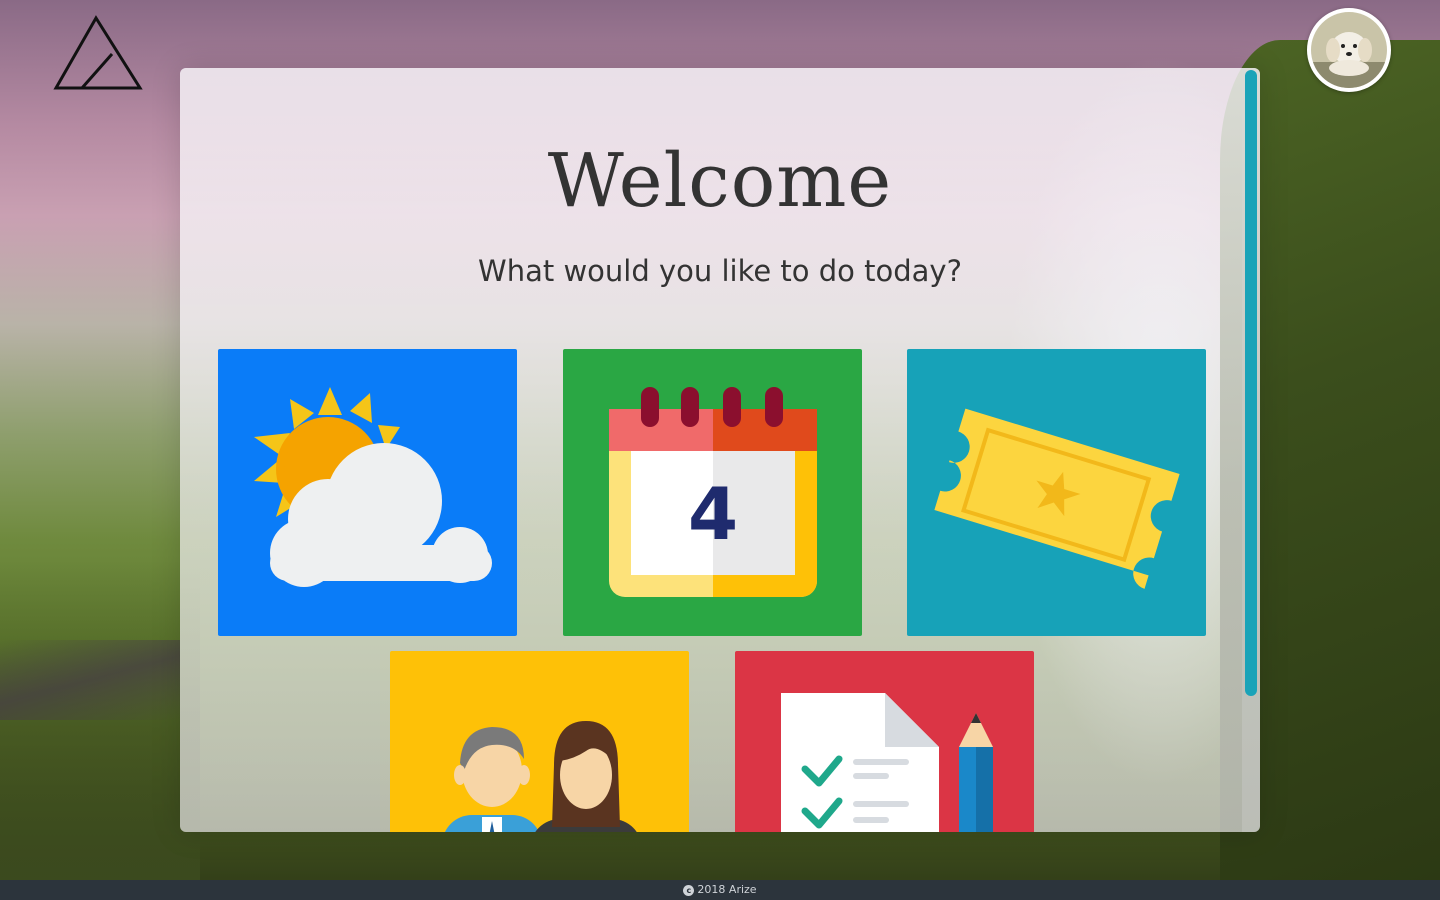 This screenshot has height=900, width=1440. What do you see at coordinates (720, 181) in the screenshot?
I see `page-title: Welcome` at bounding box center [720, 181].